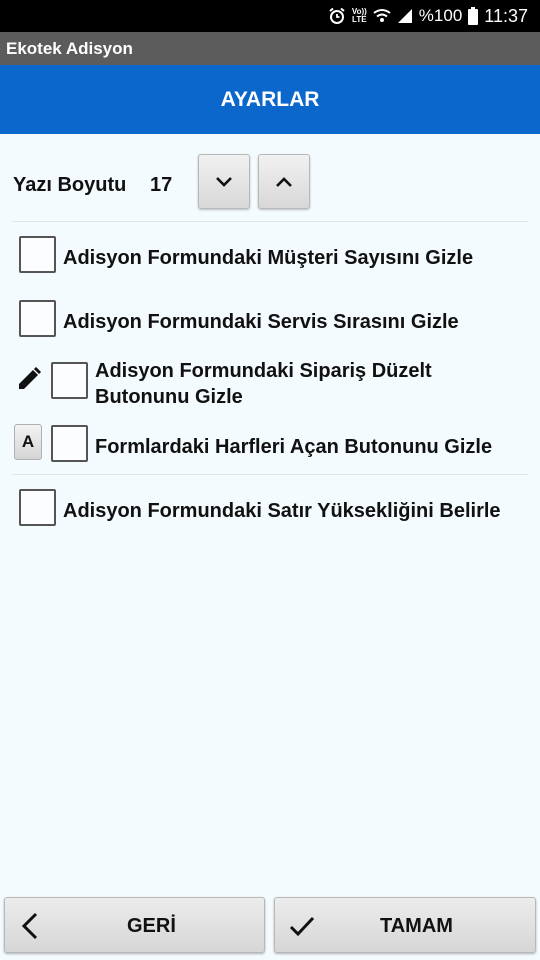 This screenshot has height=960, width=540. I want to click on back-button-label: GERİ, so click(151, 926).